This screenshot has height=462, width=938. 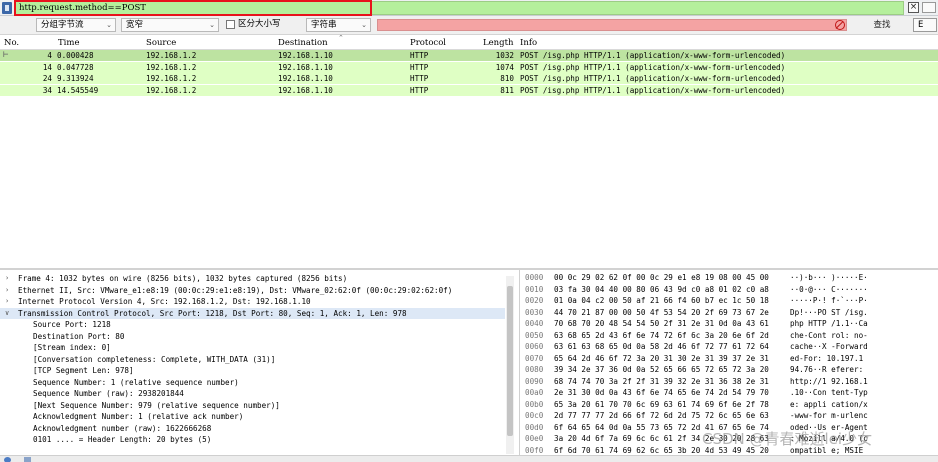 What do you see at coordinates (171, 78) in the screenshot?
I see `packet-source: 192.168.1.2` at bounding box center [171, 78].